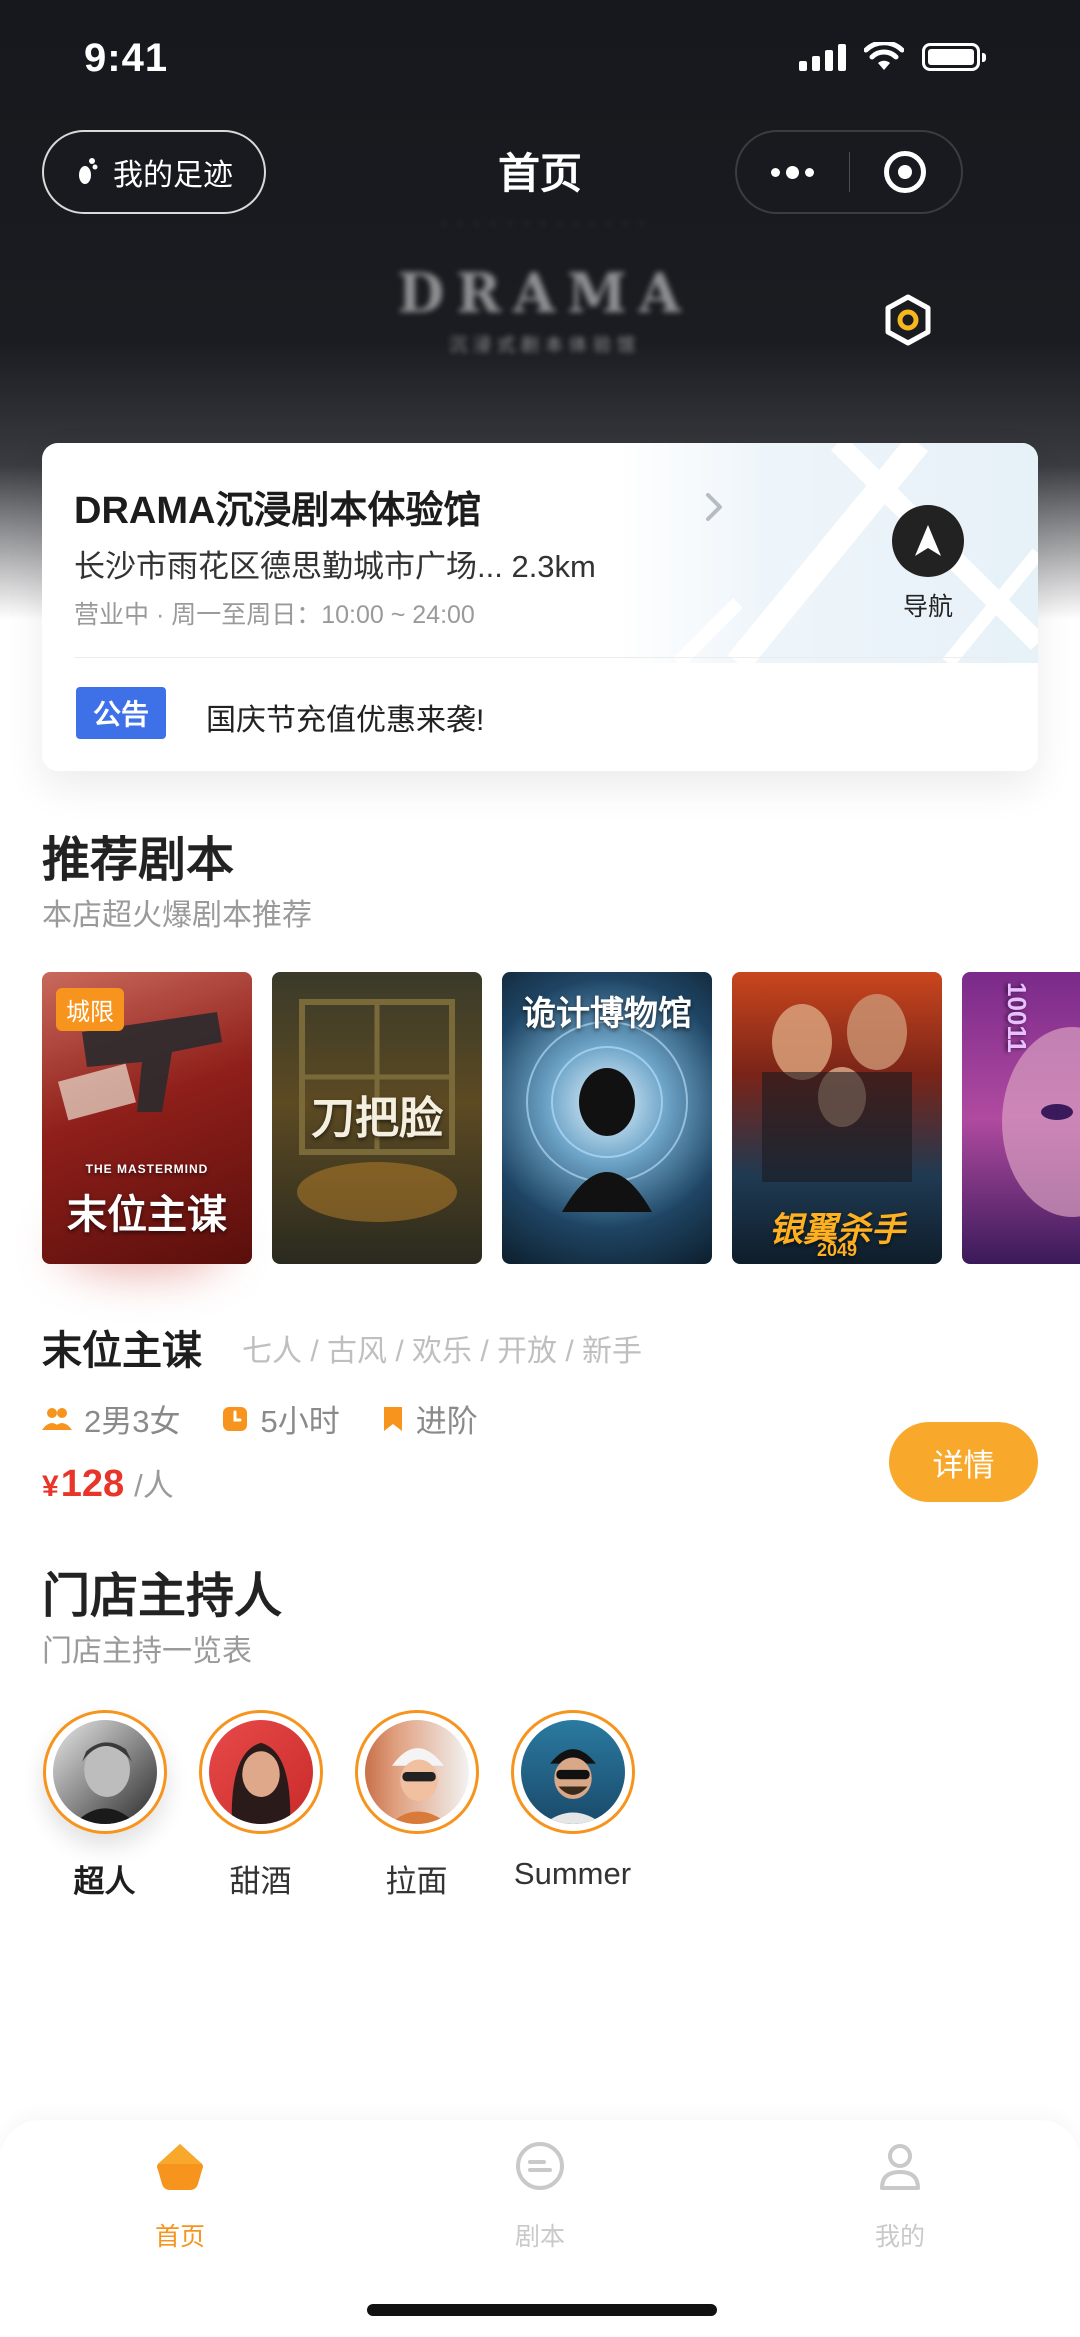 This screenshot has height=2337, width=1080. What do you see at coordinates (50, 1486) in the screenshot?
I see `price-symbol: ¥` at bounding box center [50, 1486].